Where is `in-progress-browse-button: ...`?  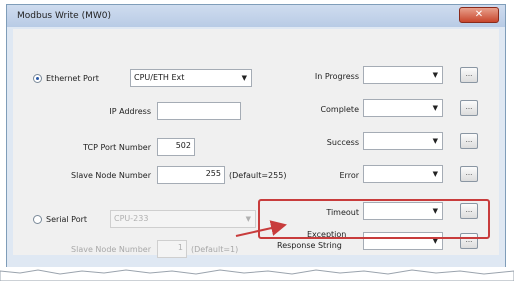 in-progress-browse-button: ... is located at coordinates (469, 75).